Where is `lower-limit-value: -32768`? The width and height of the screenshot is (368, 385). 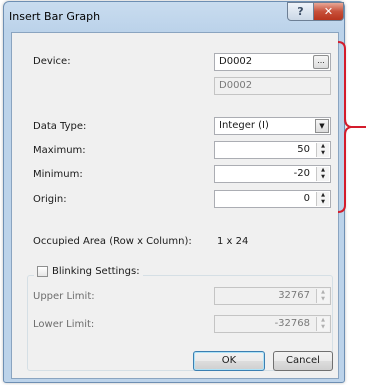
lower-limit-value: -32768 is located at coordinates (292, 323).